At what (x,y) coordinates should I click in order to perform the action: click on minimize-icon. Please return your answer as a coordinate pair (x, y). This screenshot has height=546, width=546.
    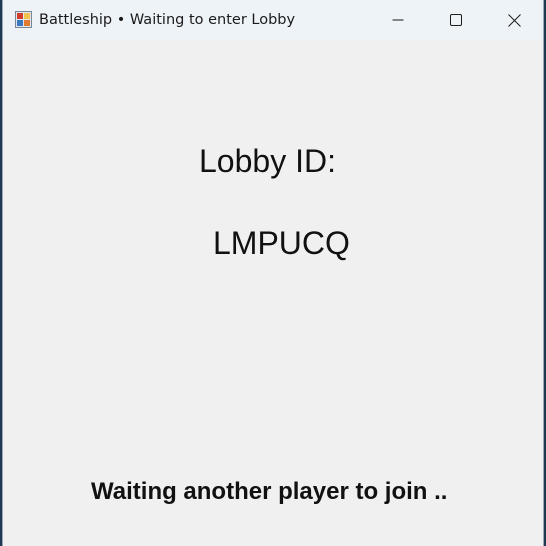
    Looking at the image, I should click on (398, 20).